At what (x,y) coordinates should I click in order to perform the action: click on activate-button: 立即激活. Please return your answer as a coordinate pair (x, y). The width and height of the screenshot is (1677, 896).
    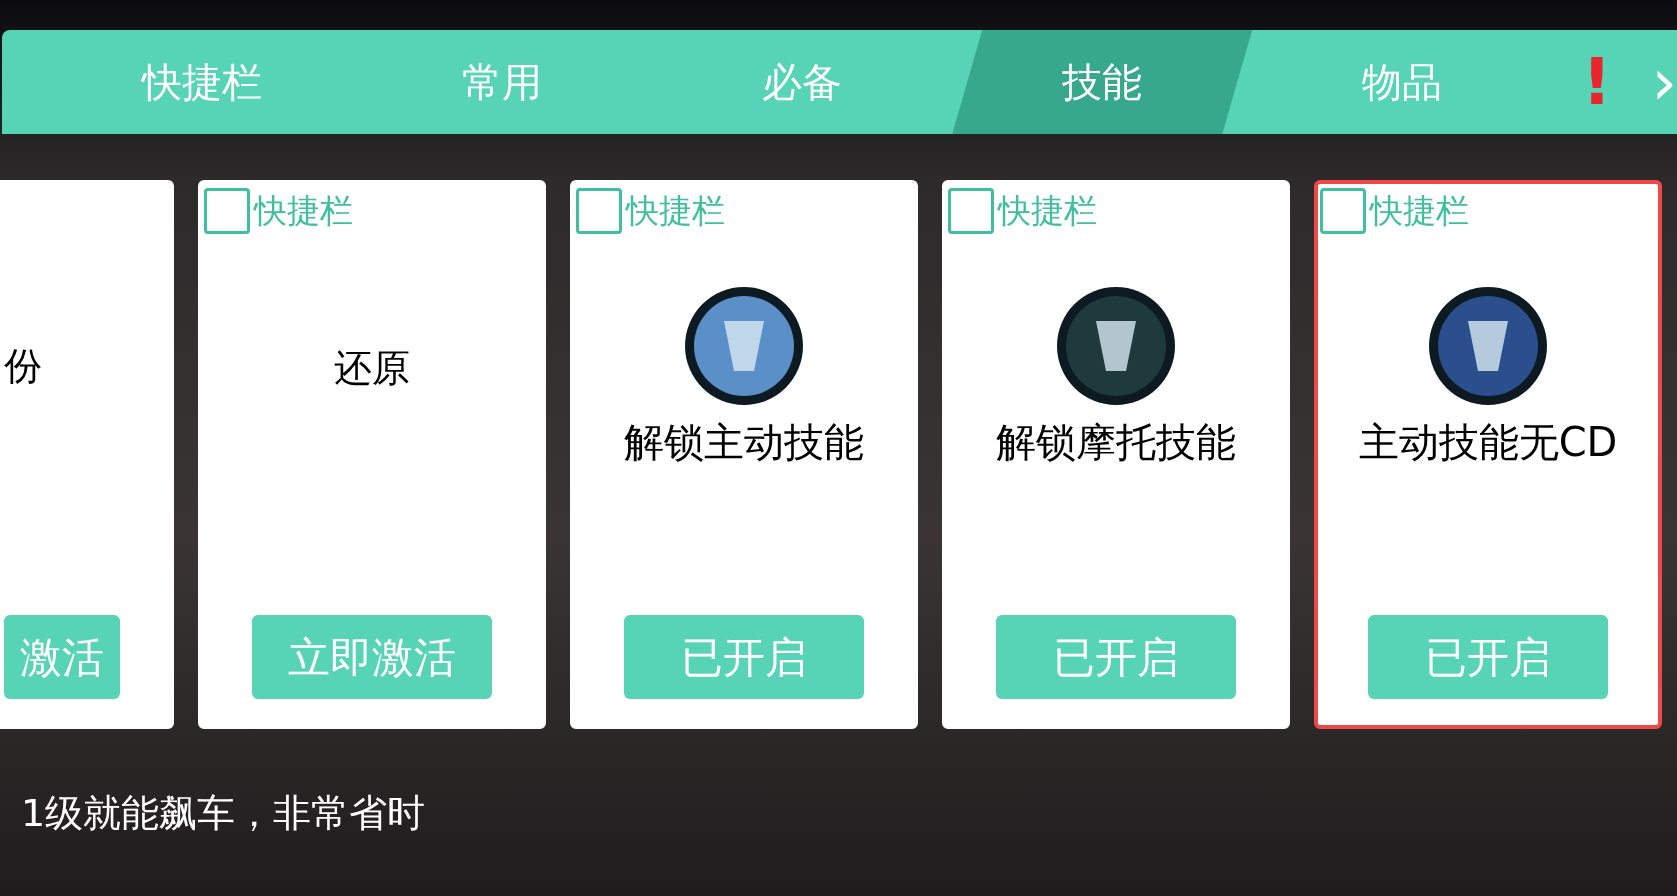
    Looking at the image, I should click on (372, 657).